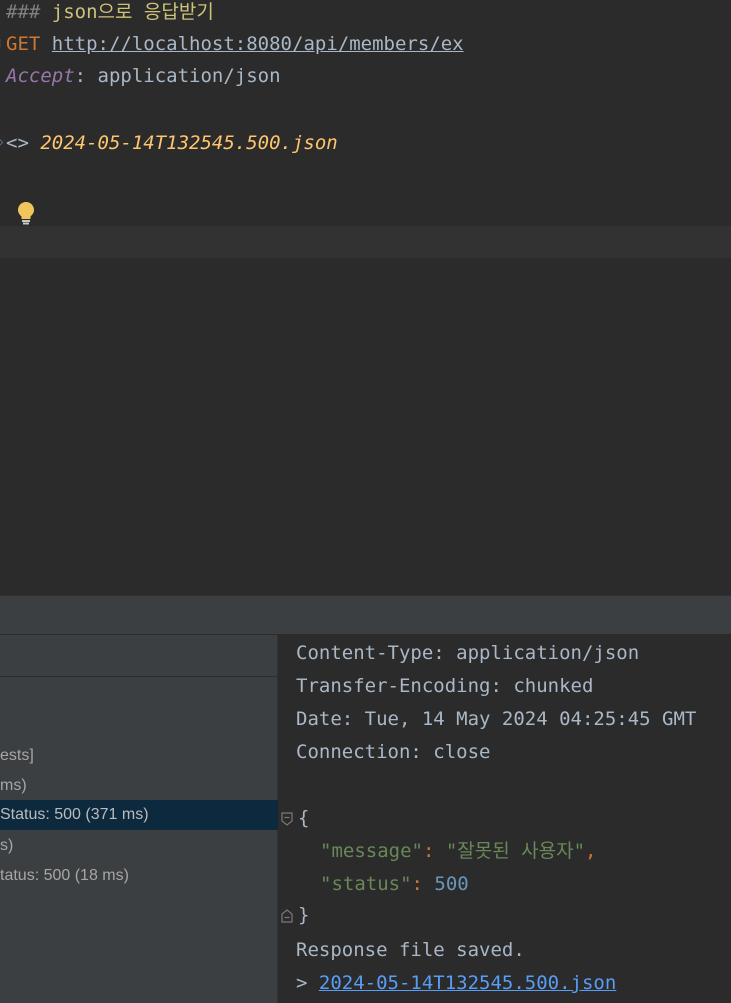 This screenshot has height=1003, width=731. I want to click on json-key: "message", so click(371, 851).